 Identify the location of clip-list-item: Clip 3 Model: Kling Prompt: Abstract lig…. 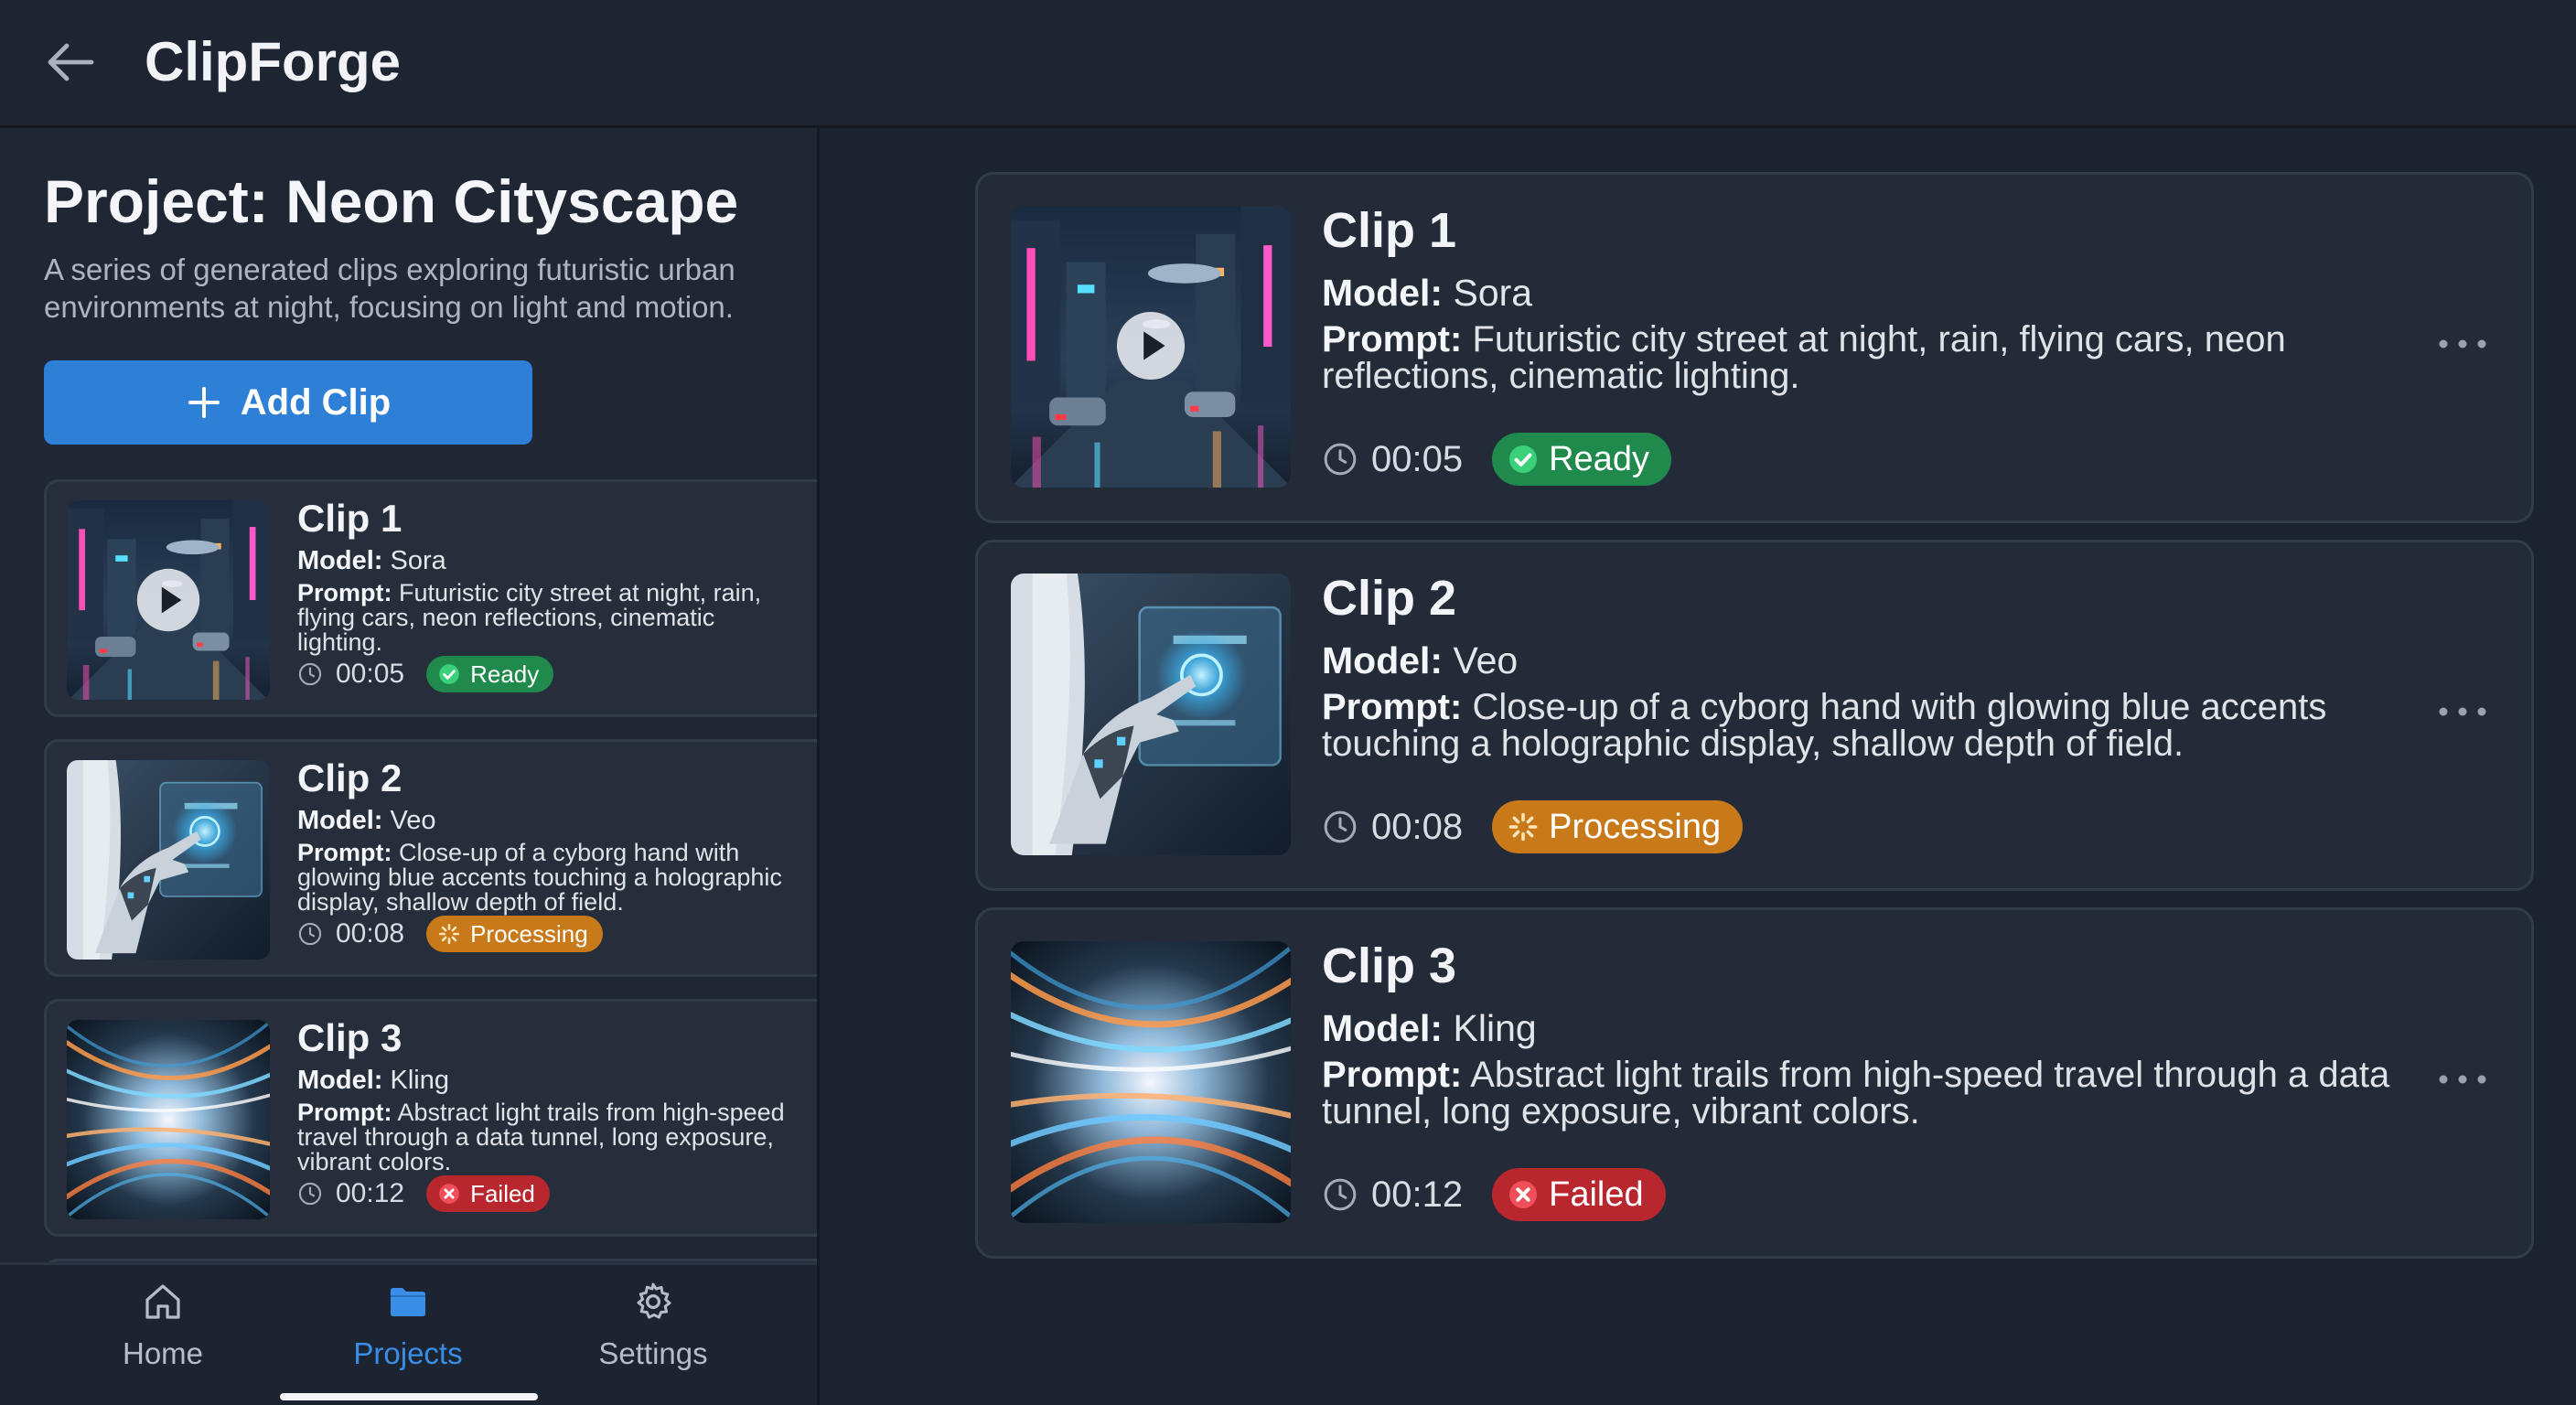
(431, 1118).